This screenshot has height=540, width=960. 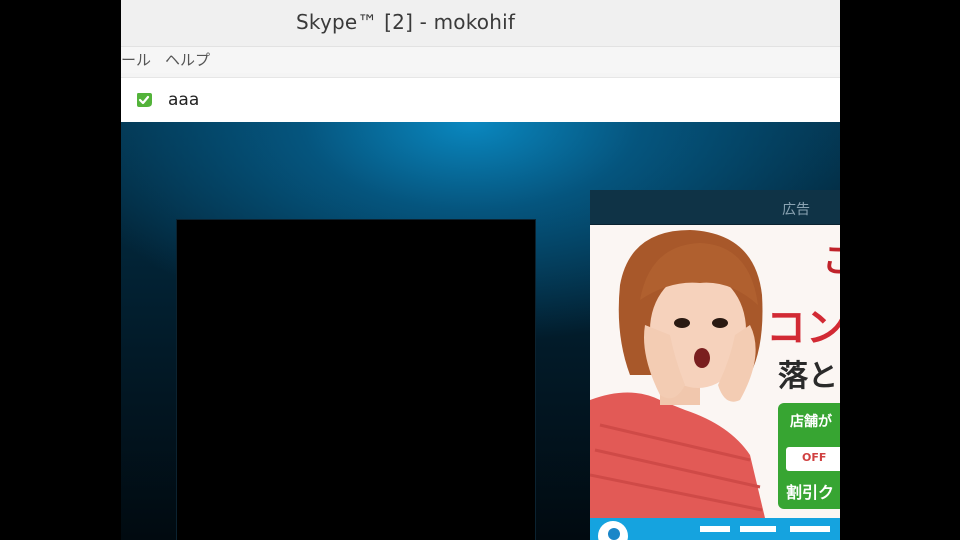 I want to click on title-bar: Skype™ [2] - mokohif, so click(x=480, y=23).